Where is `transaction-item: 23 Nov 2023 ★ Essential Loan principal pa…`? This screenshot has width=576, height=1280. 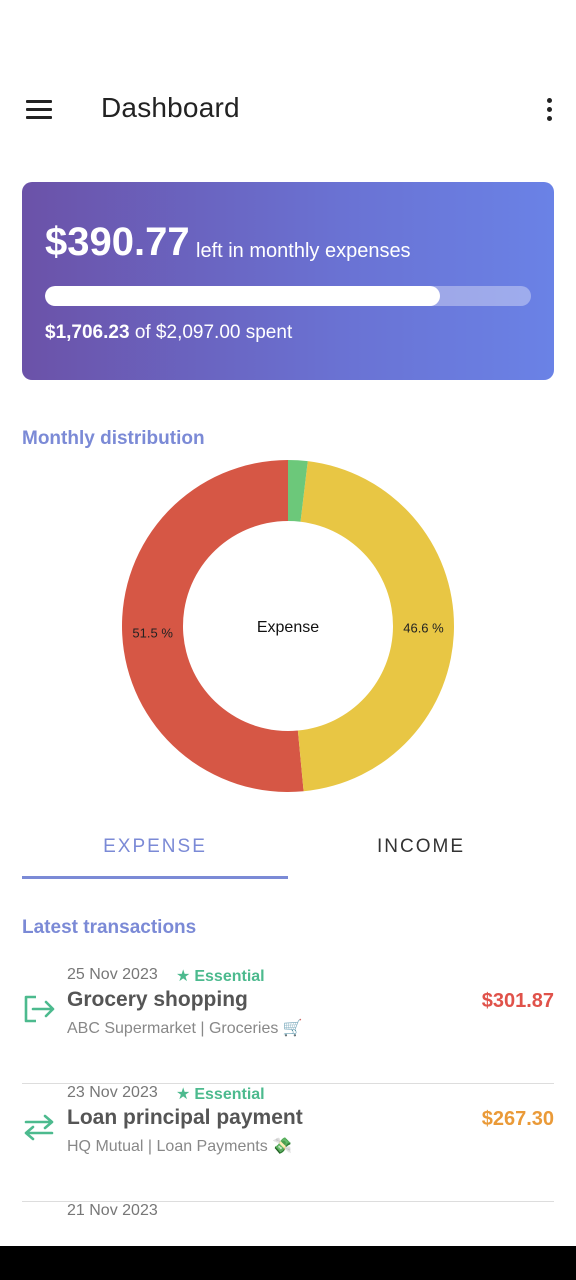
transaction-item: 23 Nov 2023 ★ Essential Loan principal pa… is located at coordinates (288, 1143).